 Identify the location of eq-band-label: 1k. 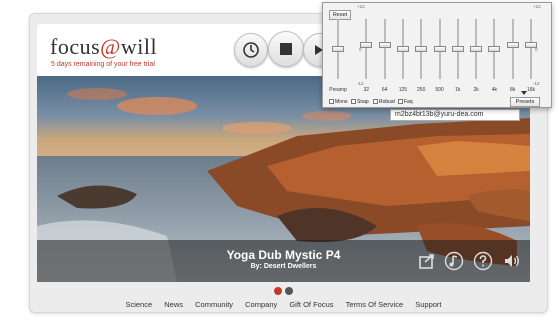
(458, 90).